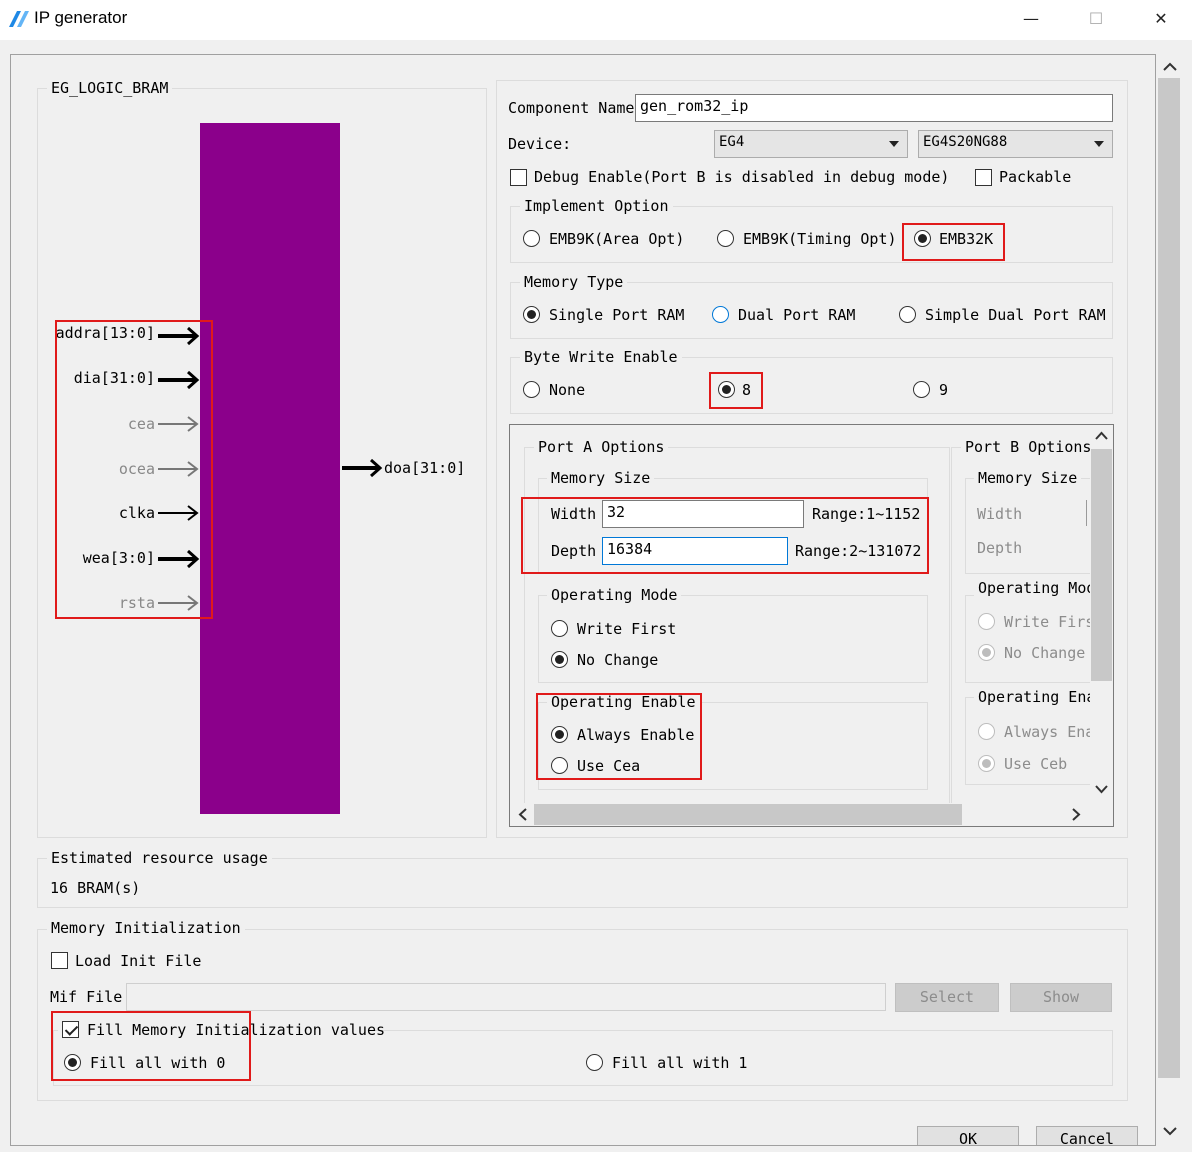 The height and width of the screenshot is (1152, 1192). Describe the element at coordinates (1028, 447) in the screenshot. I see `port-b-title: Port B Options` at that location.